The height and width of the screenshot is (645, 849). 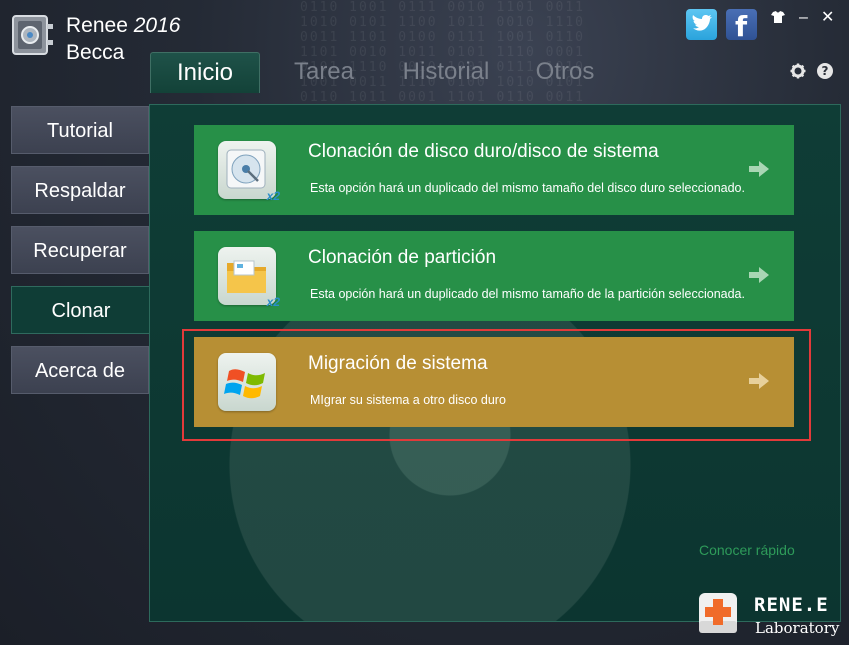 I want to click on app-year: 2016, so click(x=157, y=25).